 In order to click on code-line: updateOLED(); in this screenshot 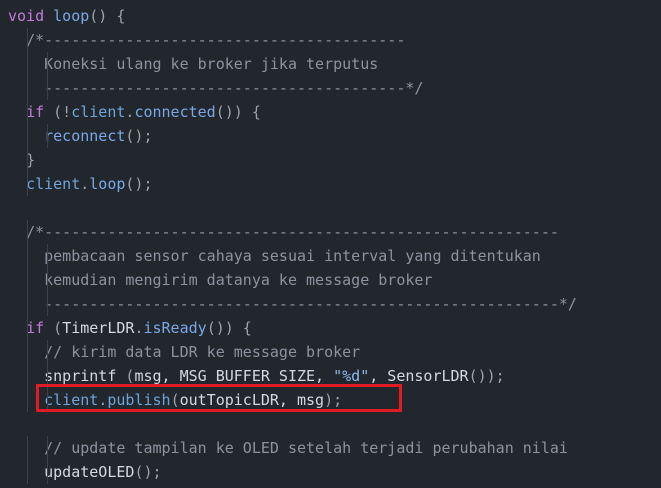, I will do `click(330, 472)`.